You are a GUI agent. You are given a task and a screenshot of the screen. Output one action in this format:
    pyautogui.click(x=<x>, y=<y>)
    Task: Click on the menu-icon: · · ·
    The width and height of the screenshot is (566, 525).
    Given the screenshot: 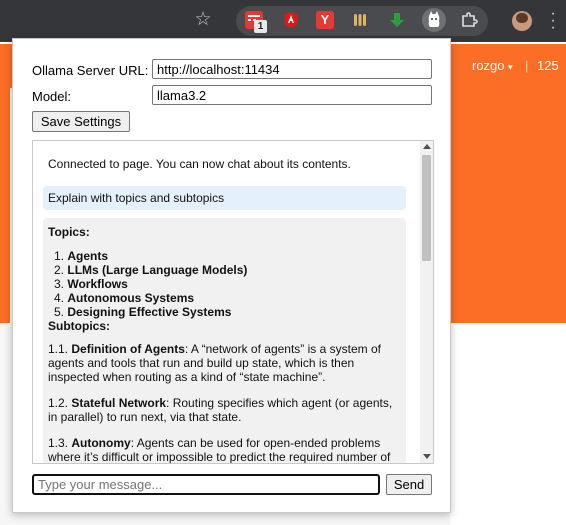 What is the action you would take?
    pyautogui.click(x=553, y=21)
    